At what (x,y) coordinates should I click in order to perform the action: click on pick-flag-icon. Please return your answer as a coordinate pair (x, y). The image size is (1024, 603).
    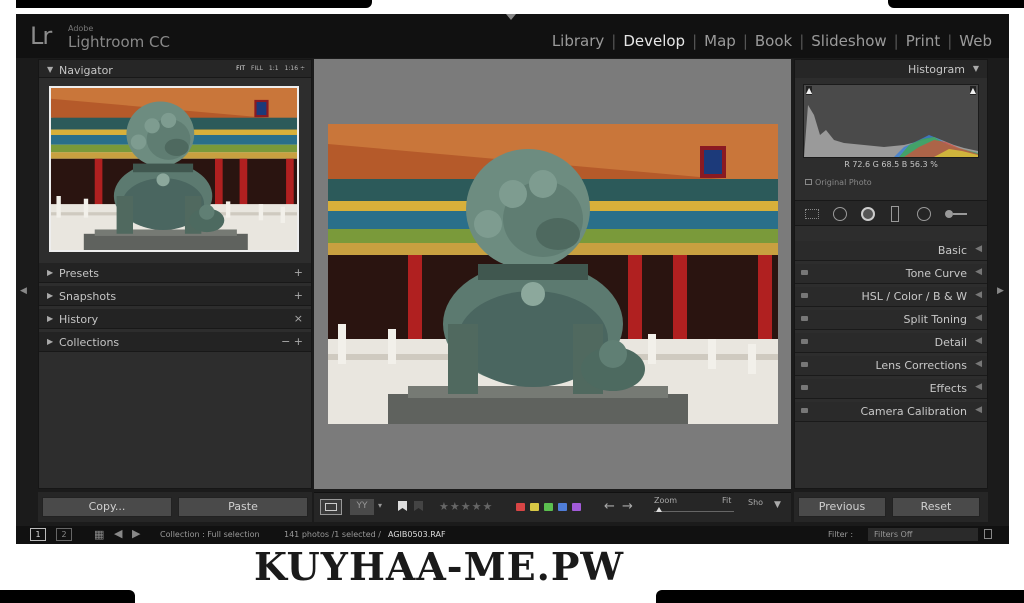
    Looking at the image, I should click on (402, 506).